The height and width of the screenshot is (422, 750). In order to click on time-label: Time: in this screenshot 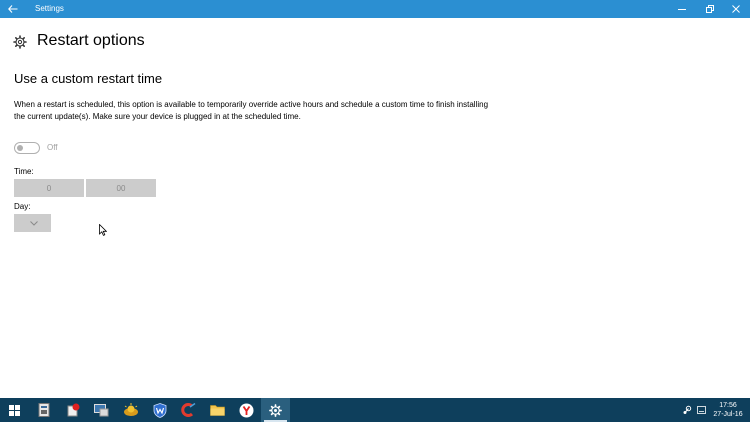, I will do `click(24, 171)`.